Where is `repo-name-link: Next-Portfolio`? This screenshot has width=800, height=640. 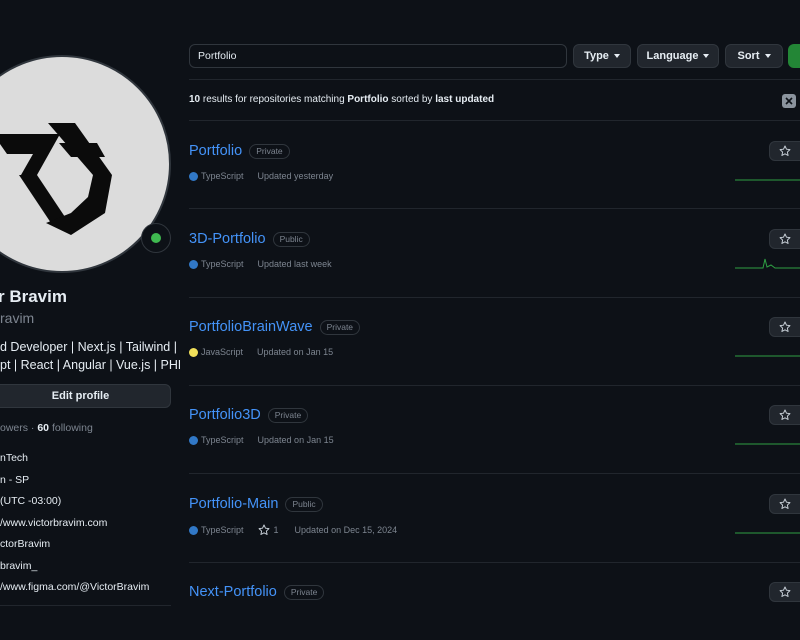 repo-name-link: Next-Portfolio is located at coordinates (233, 592).